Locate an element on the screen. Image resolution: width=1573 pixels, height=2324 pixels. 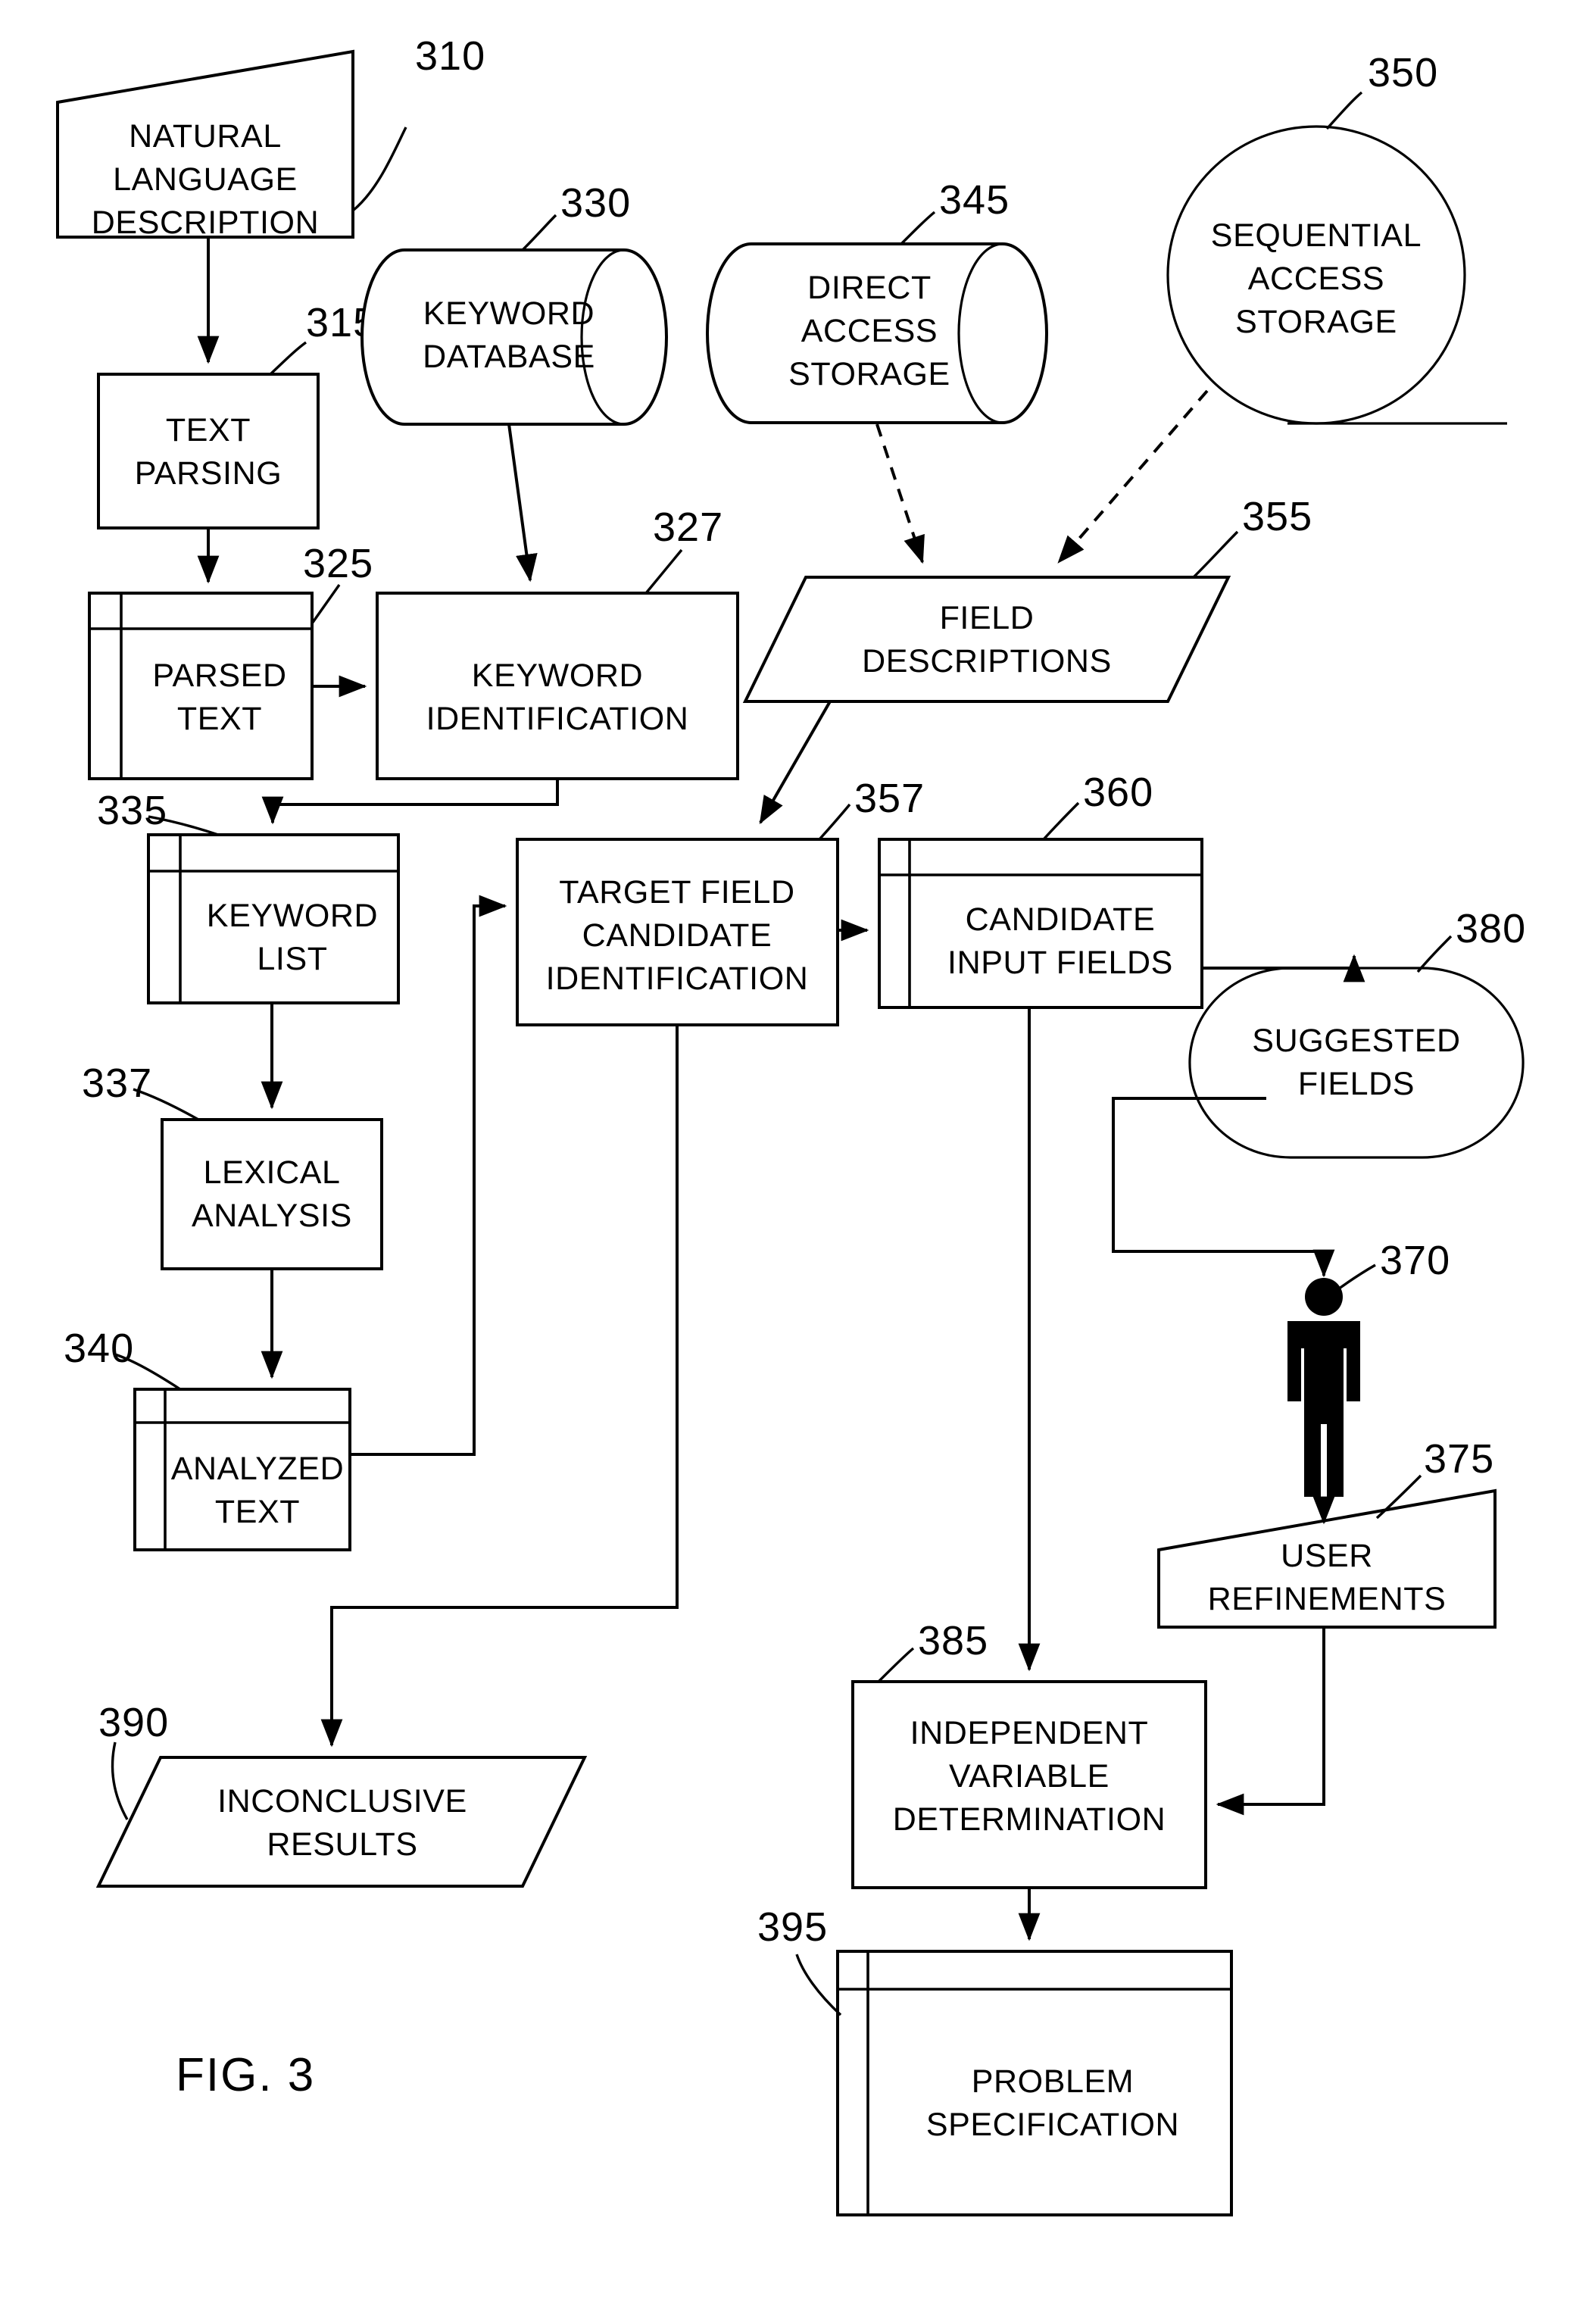
node-inconclusive-results: INCONCLUSIVE RESULTS is located at coordinates (341, 1822).